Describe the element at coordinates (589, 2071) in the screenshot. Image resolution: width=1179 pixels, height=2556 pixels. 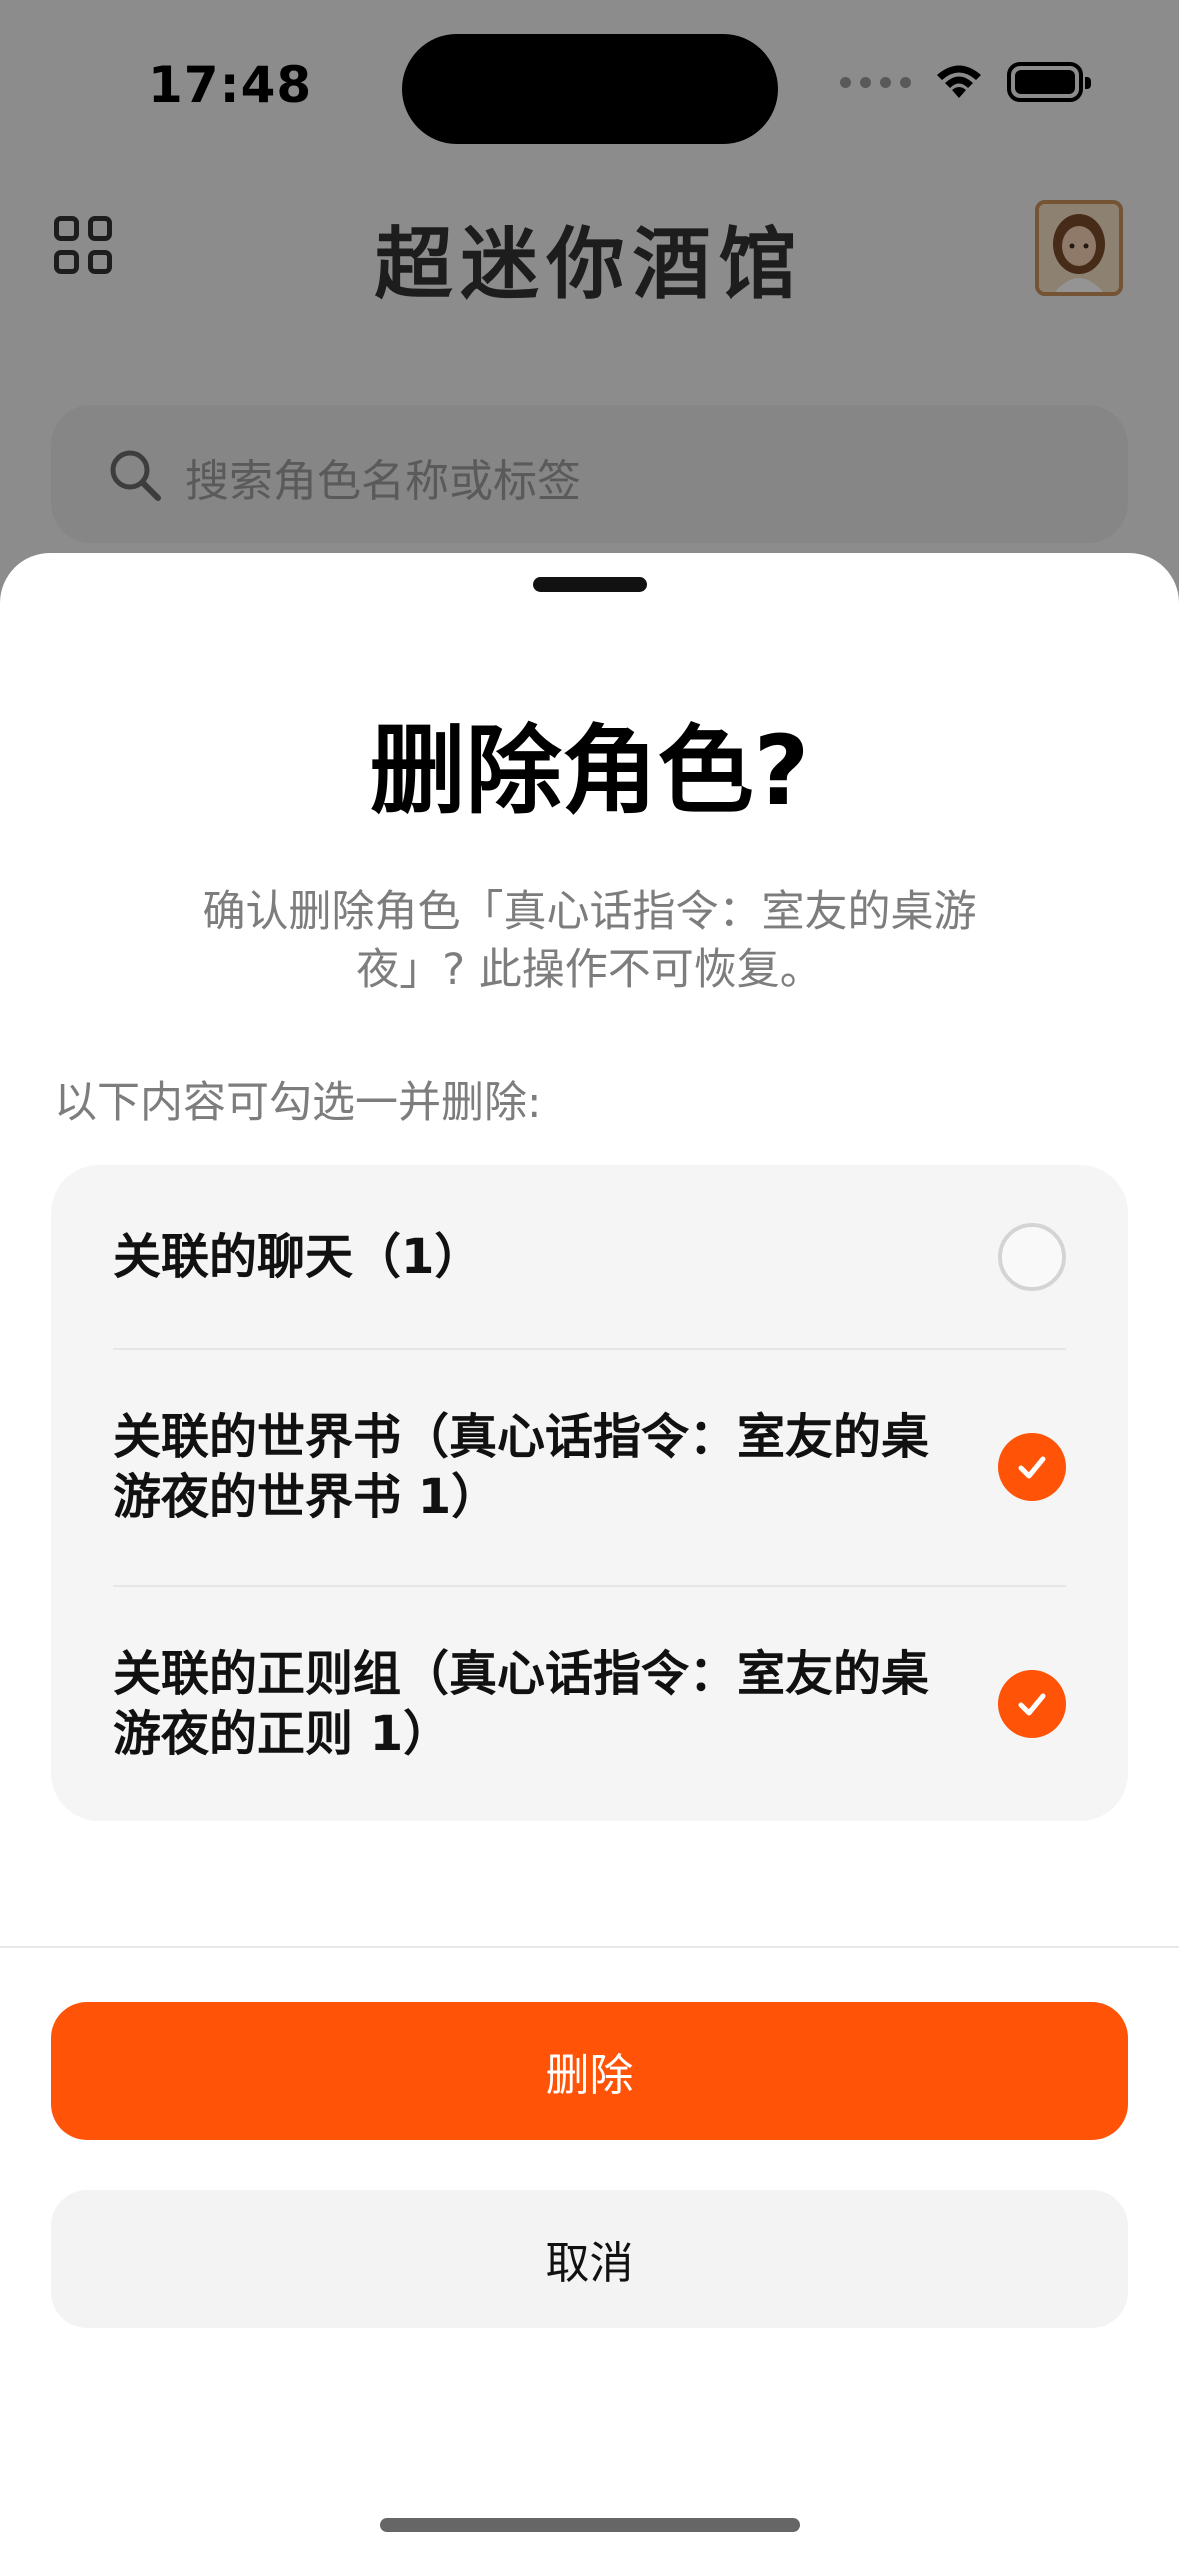
I see `delete-button: 删除` at that location.